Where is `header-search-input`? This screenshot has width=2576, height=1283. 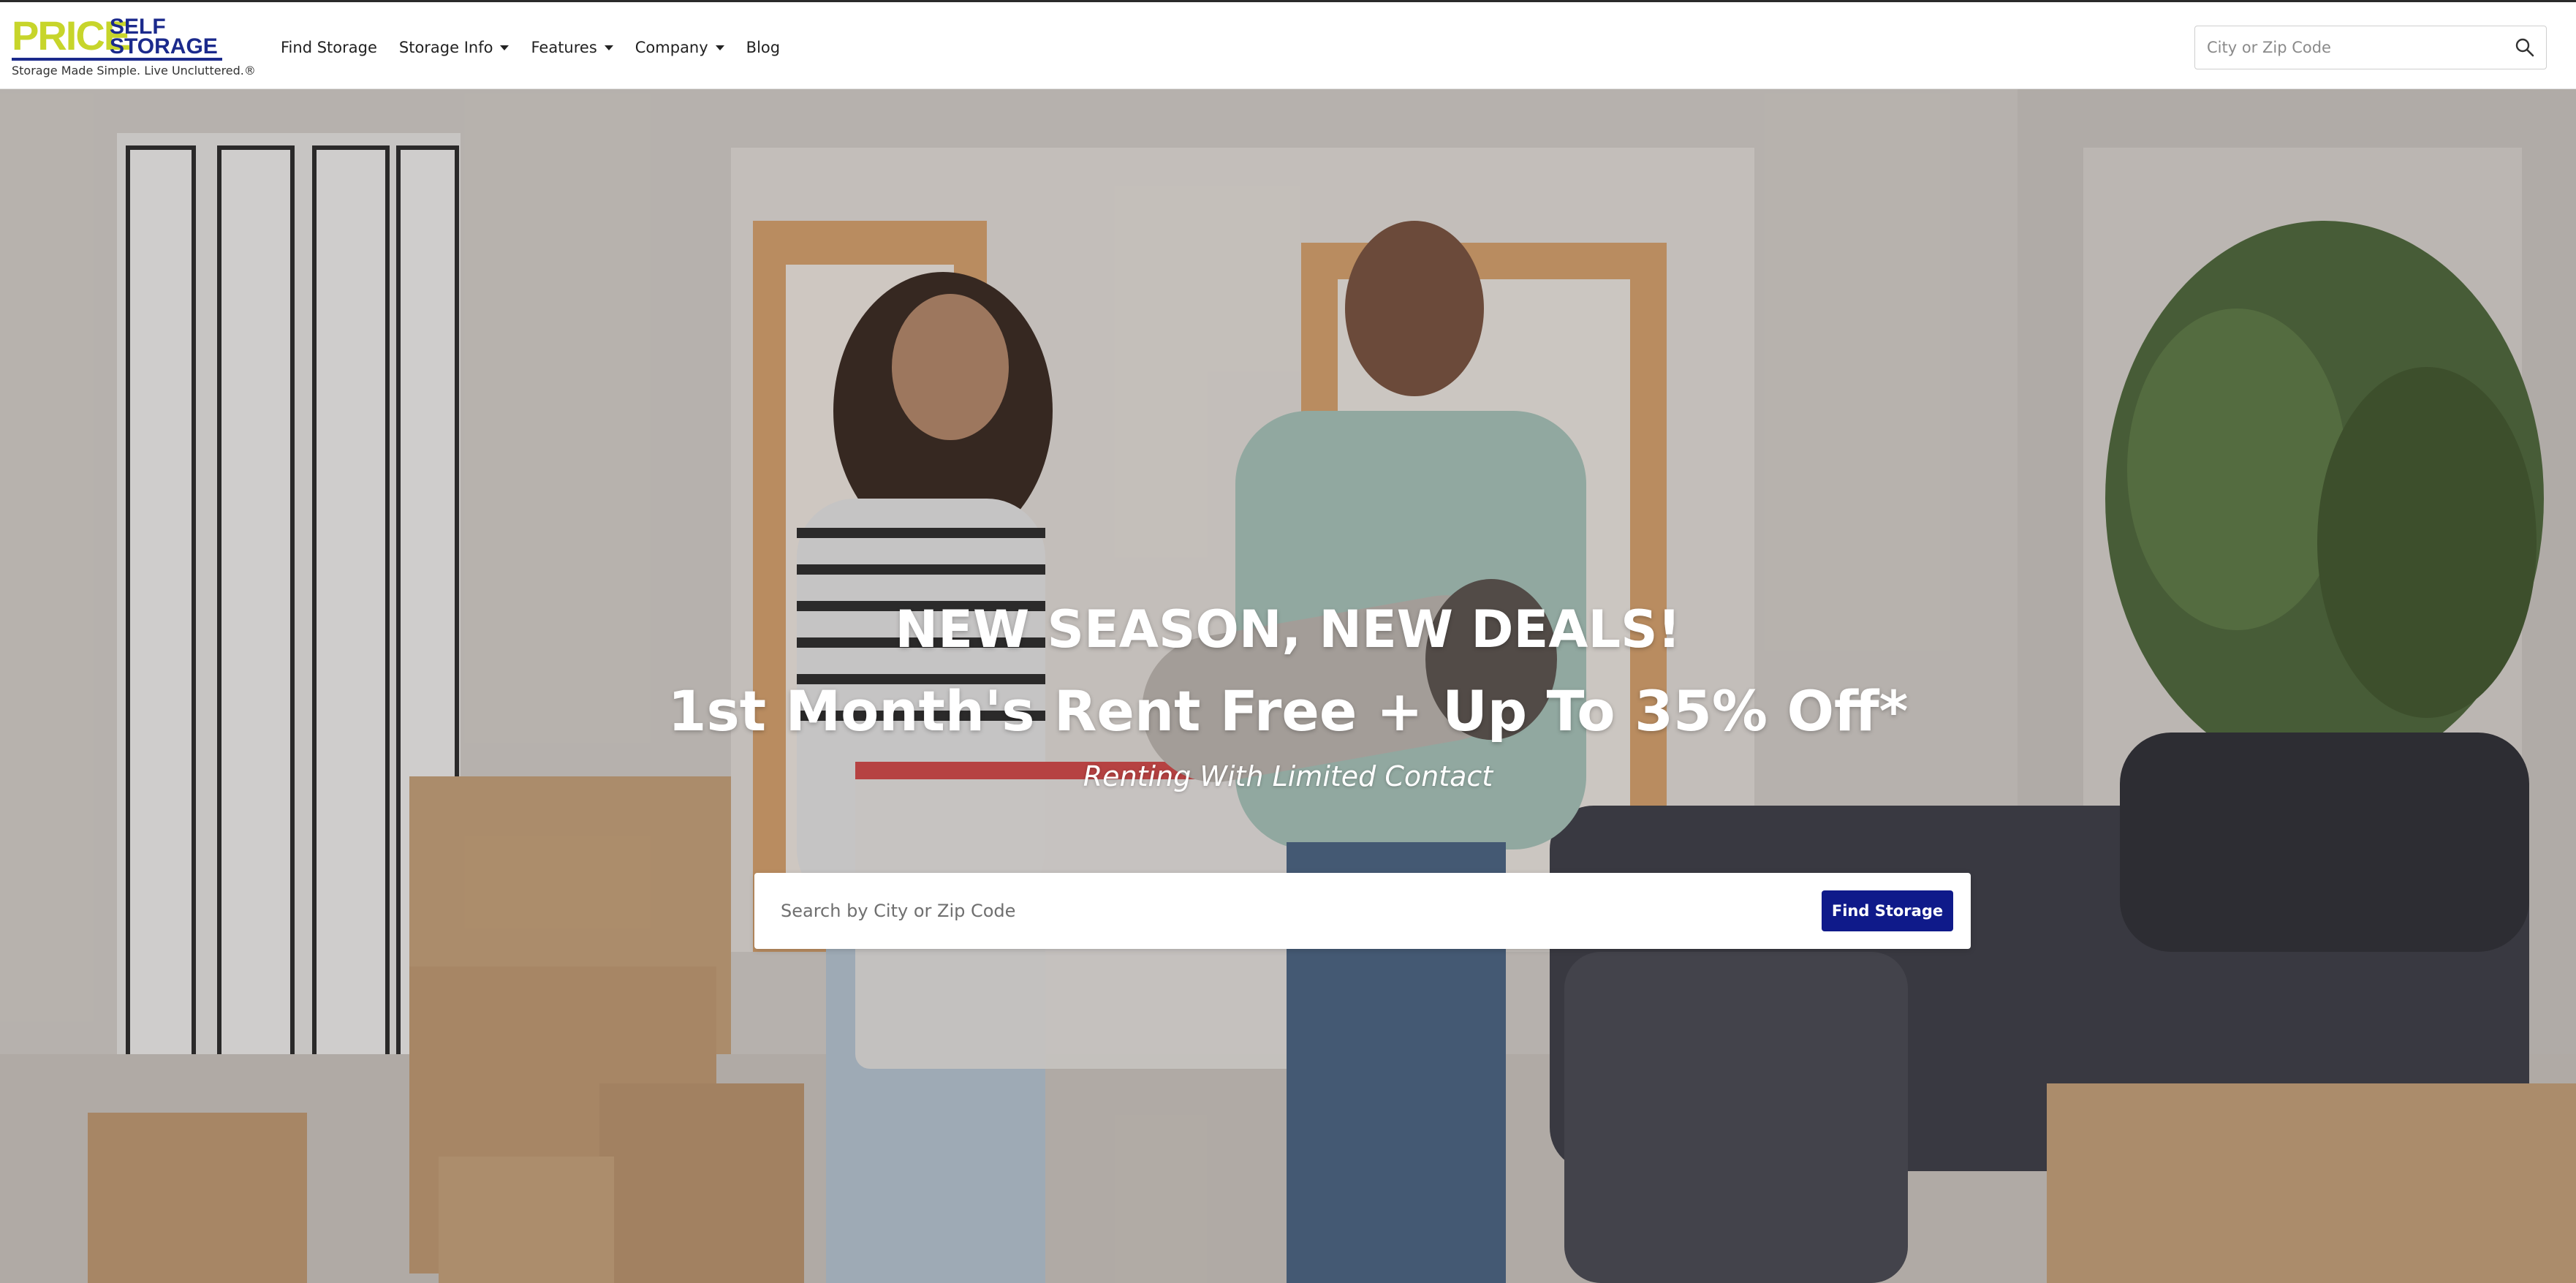
header-search-input is located at coordinates (2348, 47).